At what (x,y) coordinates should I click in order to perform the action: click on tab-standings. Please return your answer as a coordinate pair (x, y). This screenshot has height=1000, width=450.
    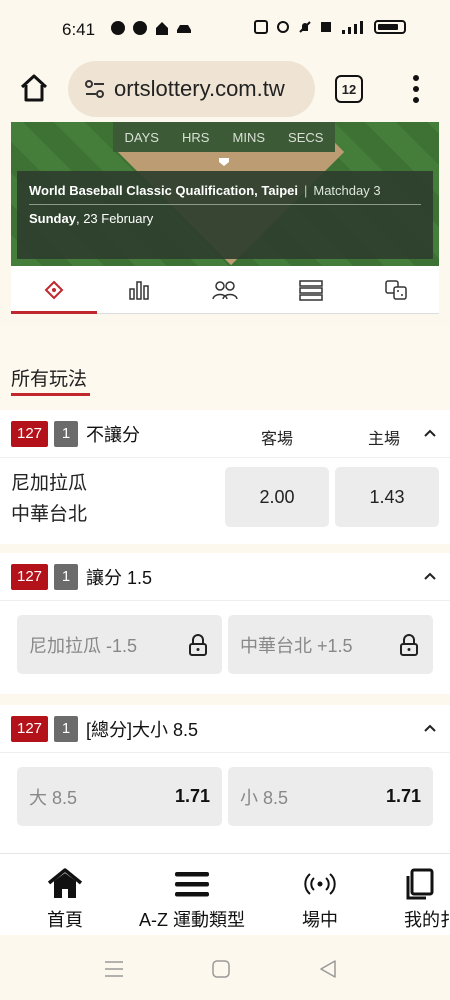
    Looking at the image, I should click on (311, 289).